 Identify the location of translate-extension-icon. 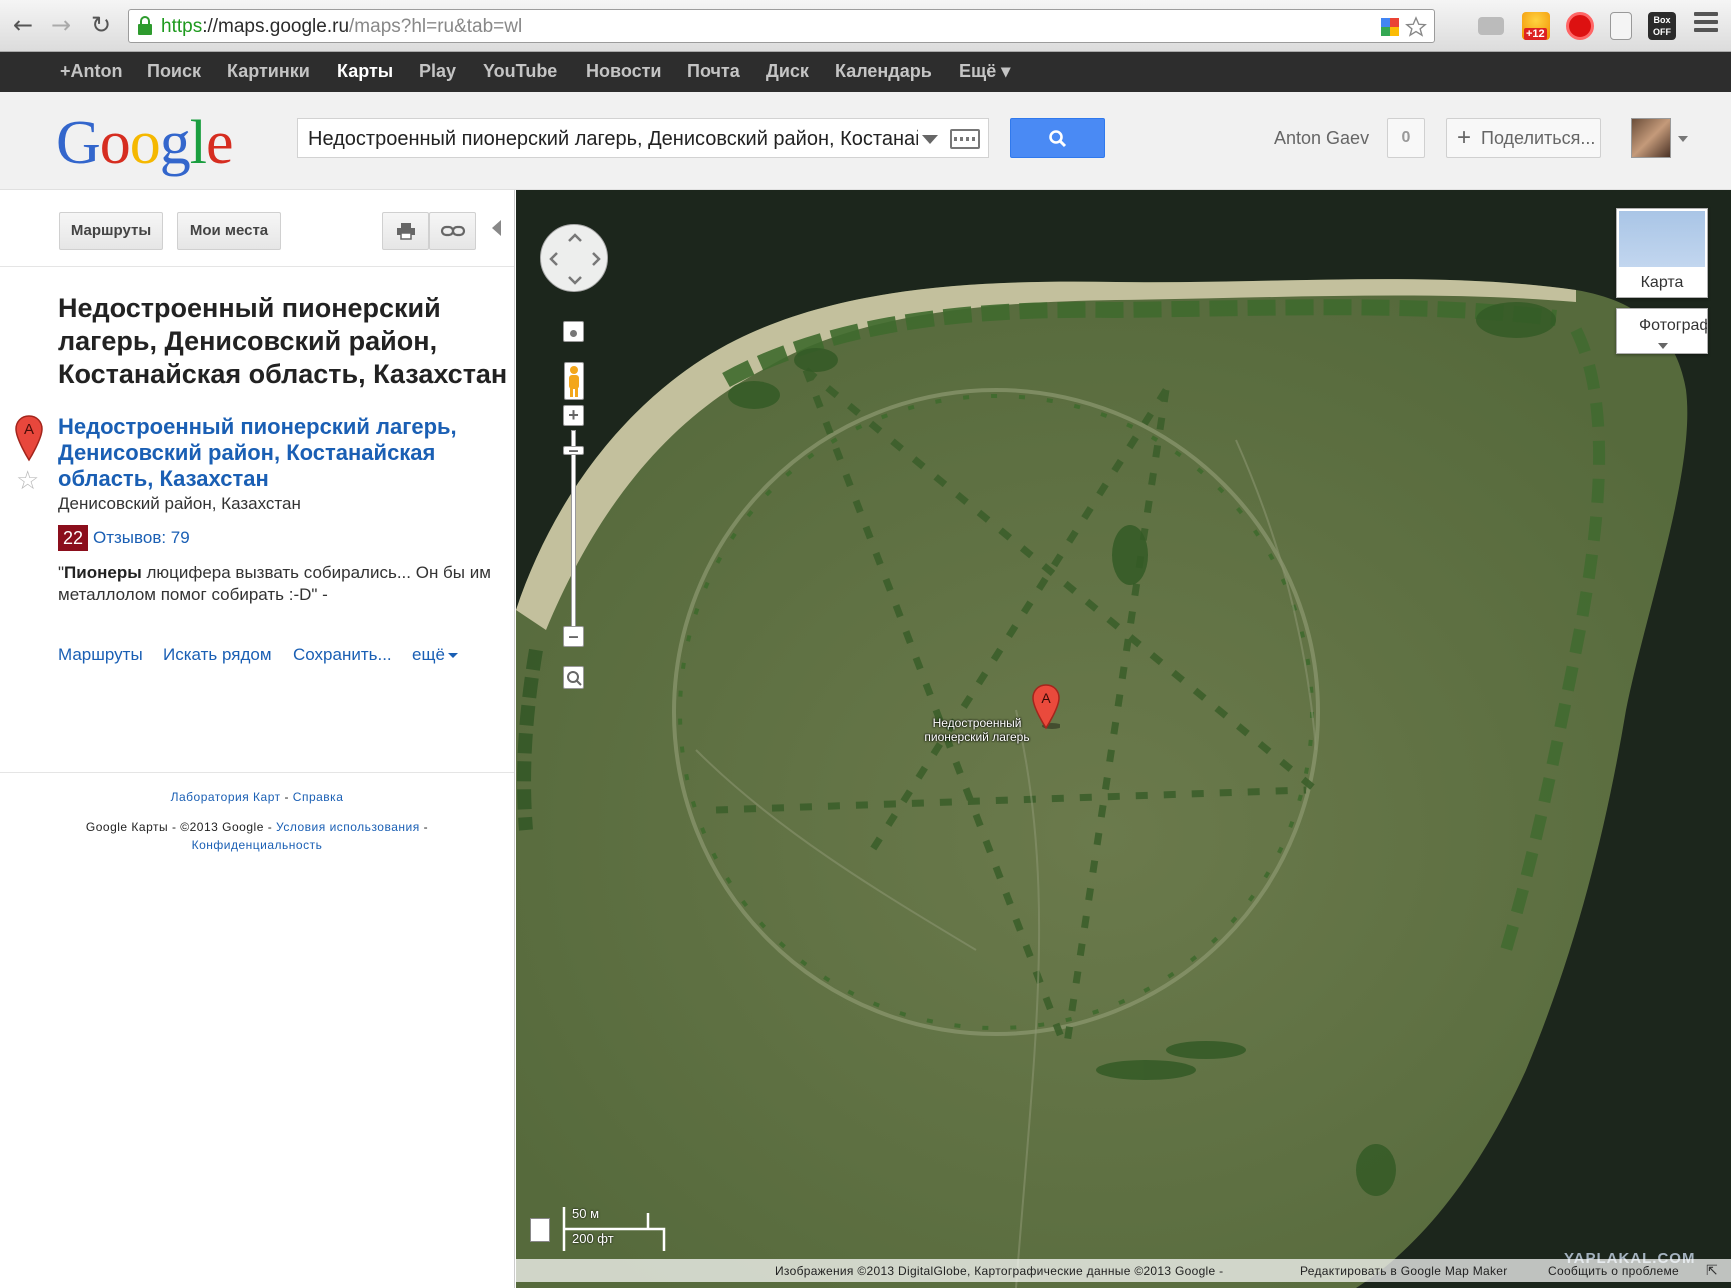
(1390, 27).